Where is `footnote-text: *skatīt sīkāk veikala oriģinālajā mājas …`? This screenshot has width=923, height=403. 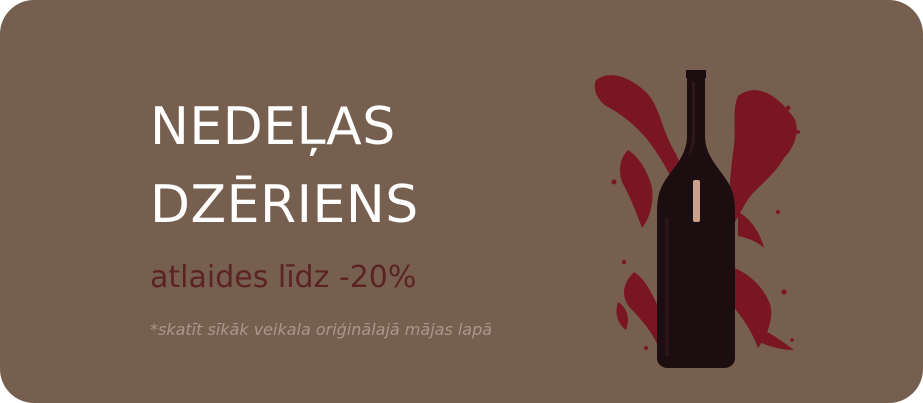 footnote-text: *skatīt sīkāk veikala oriģinālajā mājas … is located at coordinates (321, 329).